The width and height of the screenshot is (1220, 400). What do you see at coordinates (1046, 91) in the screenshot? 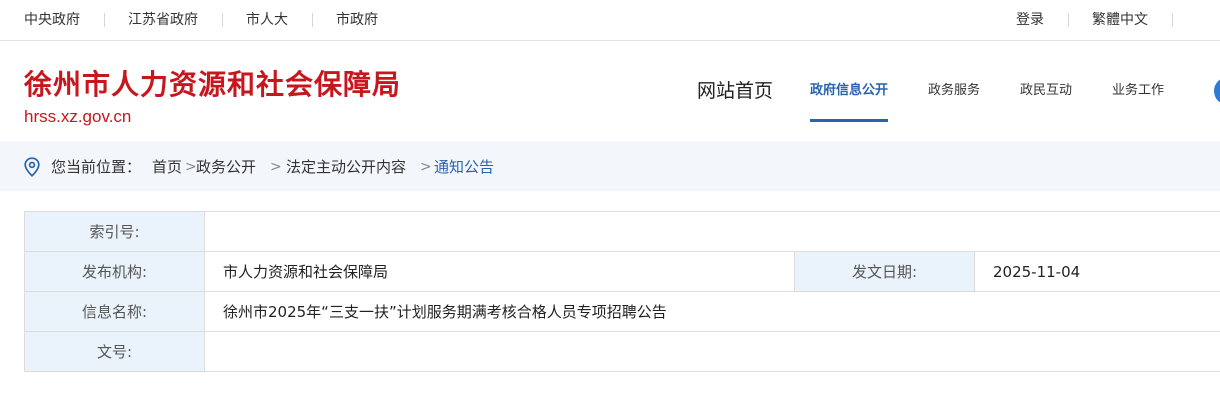
I see `nav-item-interaction: 政民互动` at bounding box center [1046, 91].